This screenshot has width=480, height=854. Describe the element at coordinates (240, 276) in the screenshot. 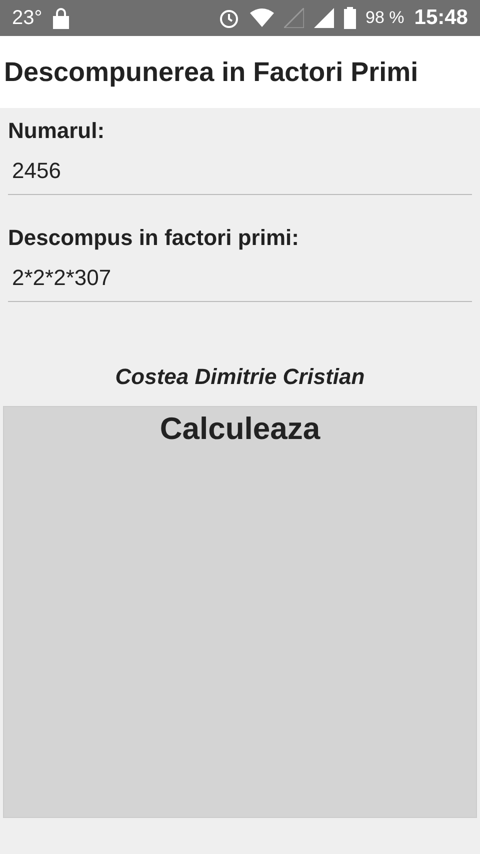

I see `input-field: 2*2*2*307` at that location.